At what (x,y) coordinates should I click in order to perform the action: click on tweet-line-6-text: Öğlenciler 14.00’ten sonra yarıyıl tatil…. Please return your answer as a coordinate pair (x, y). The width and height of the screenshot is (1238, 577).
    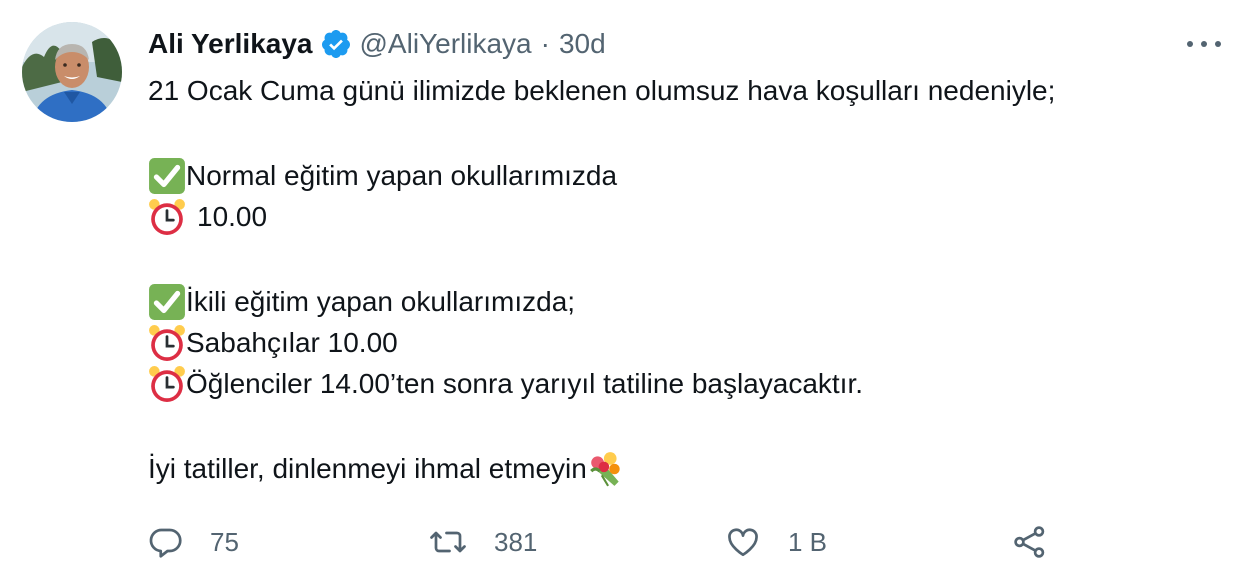
    Looking at the image, I should click on (525, 383).